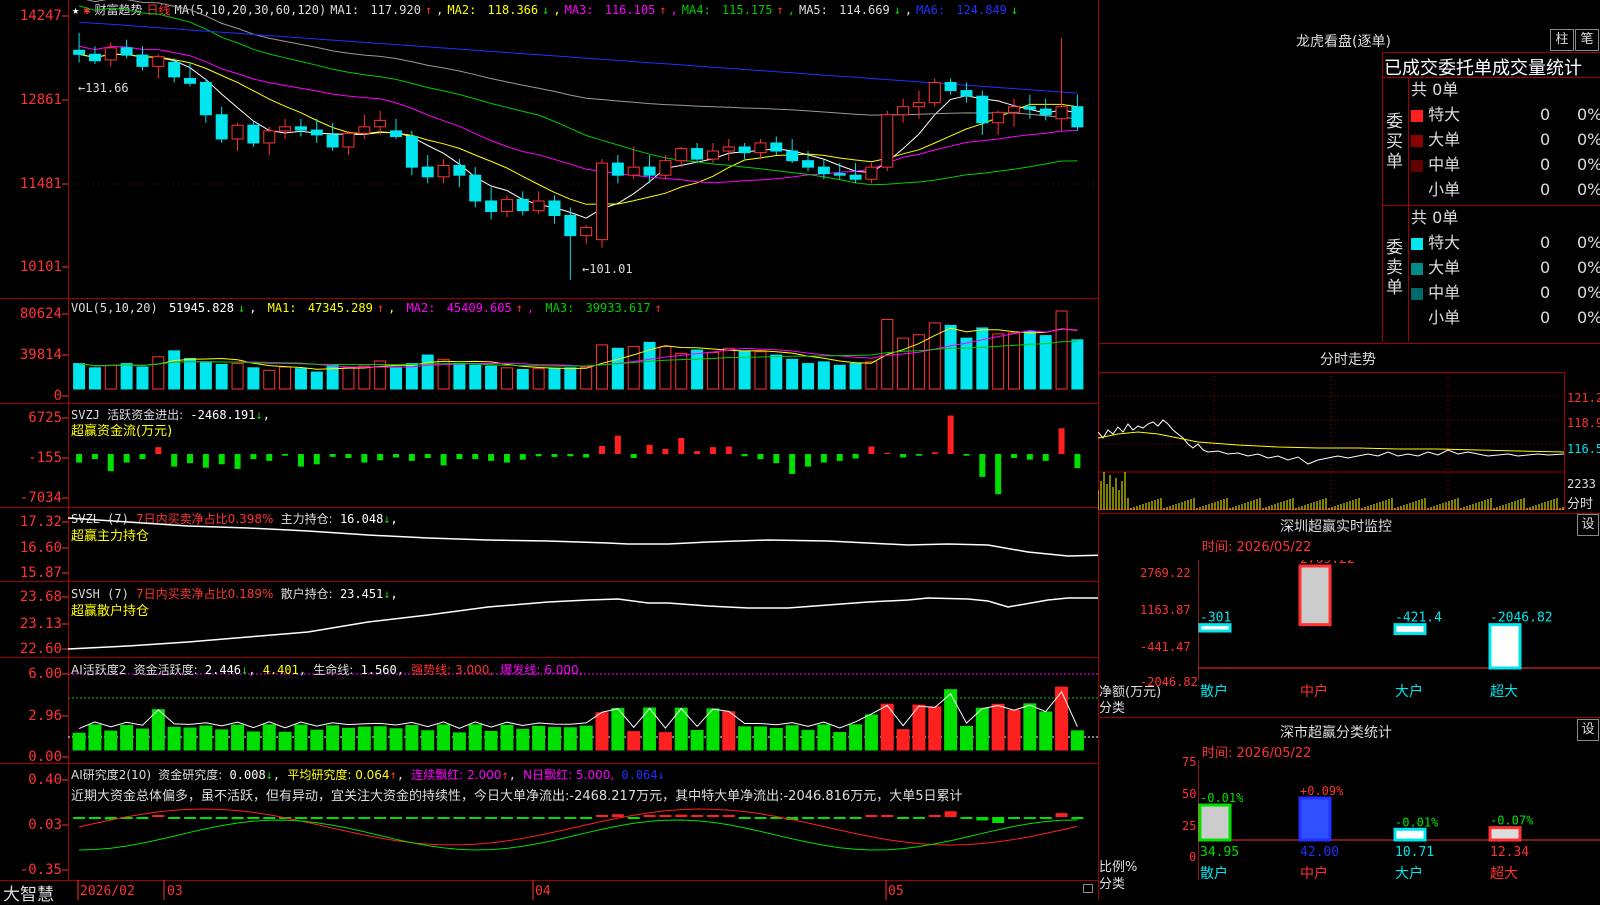 The height and width of the screenshot is (905, 1600). I want to click on research-label: 资金研究度:, so click(190, 775).